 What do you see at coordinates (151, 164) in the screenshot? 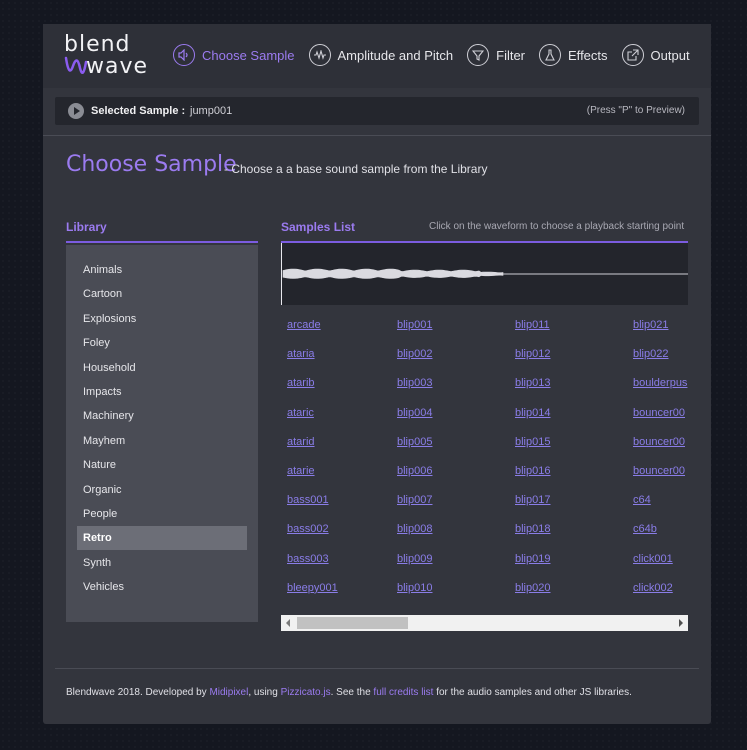
I see `page-title: Choose Sample` at bounding box center [151, 164].